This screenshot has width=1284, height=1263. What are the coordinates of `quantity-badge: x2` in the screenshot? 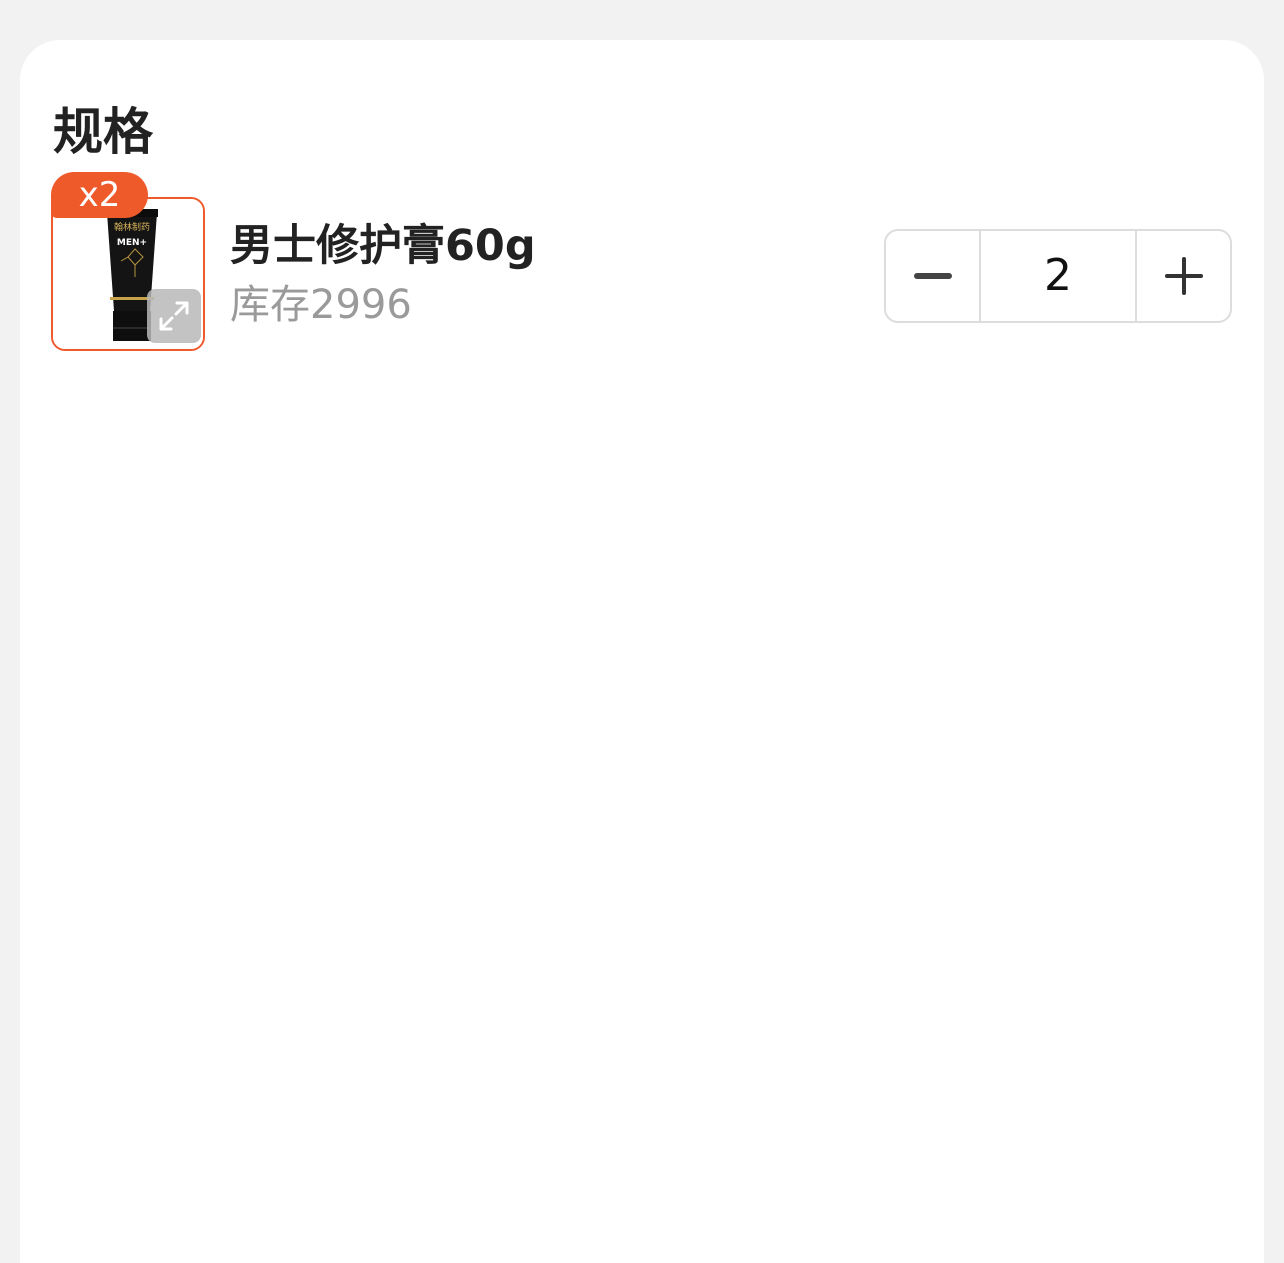 It's located at (99, 195).